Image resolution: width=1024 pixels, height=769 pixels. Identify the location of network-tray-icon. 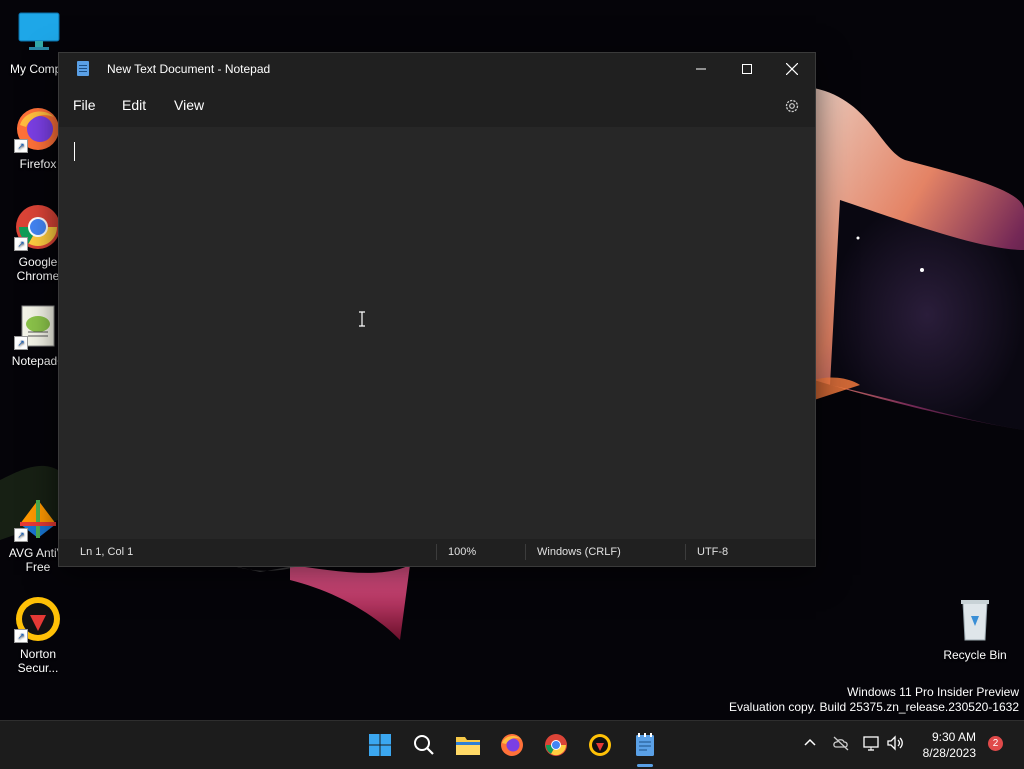
(872, 743).